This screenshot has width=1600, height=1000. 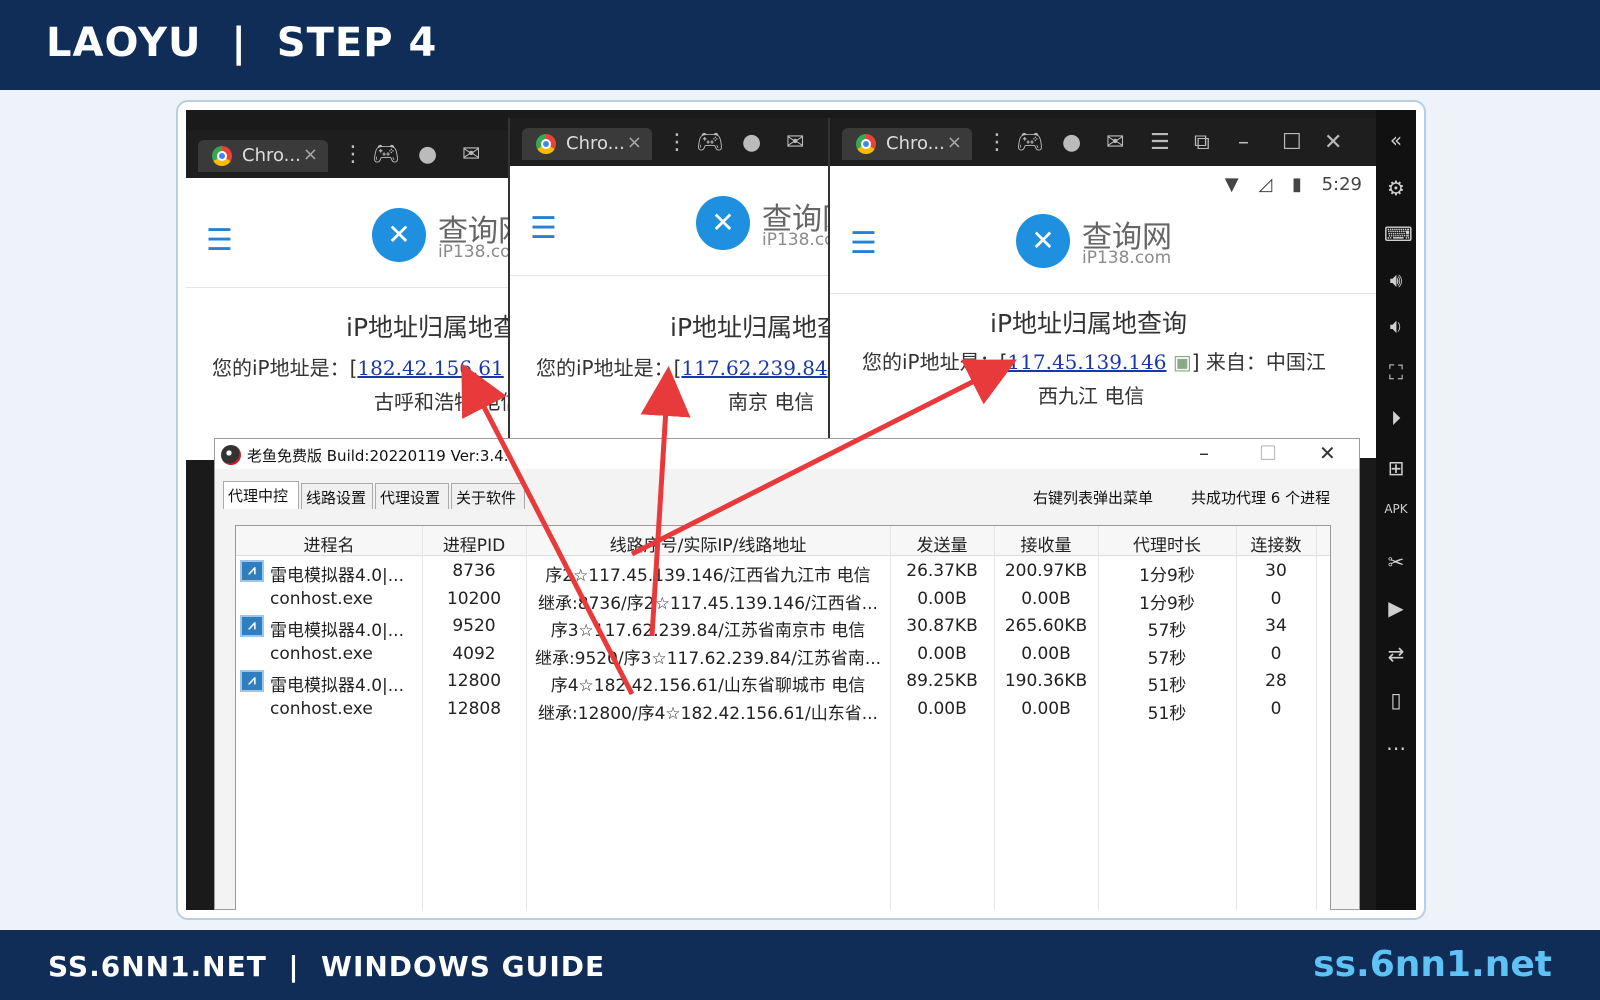 I want to click on footer-guide-label: SS.6NN1.NET | WINDOWS GUIDE, so click(x=327, y=966).